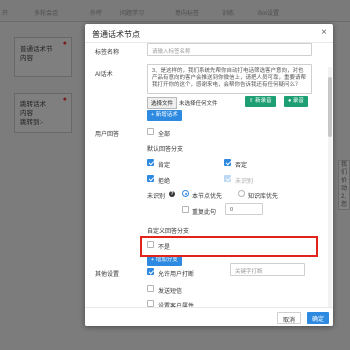 This screenshot has height=350, width=350. Describe the element at coordinates (150, 271) in the screenshot. I see `allow-interrupt-checkbox` at that location.